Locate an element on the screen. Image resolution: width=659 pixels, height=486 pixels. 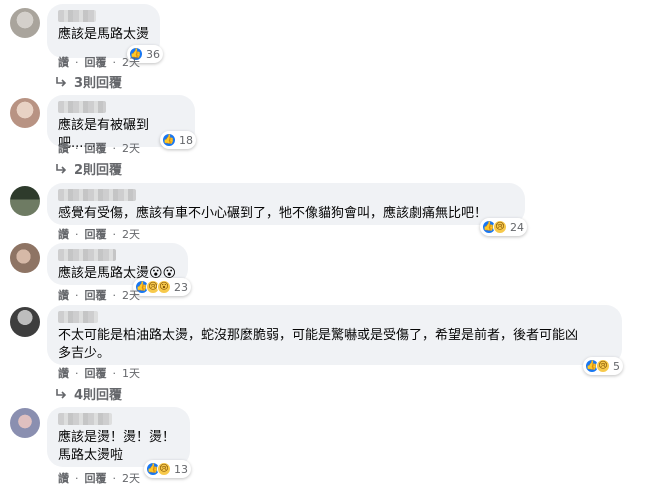
replies-count-label: 2則回覆 is located at coordinates (98, 168).